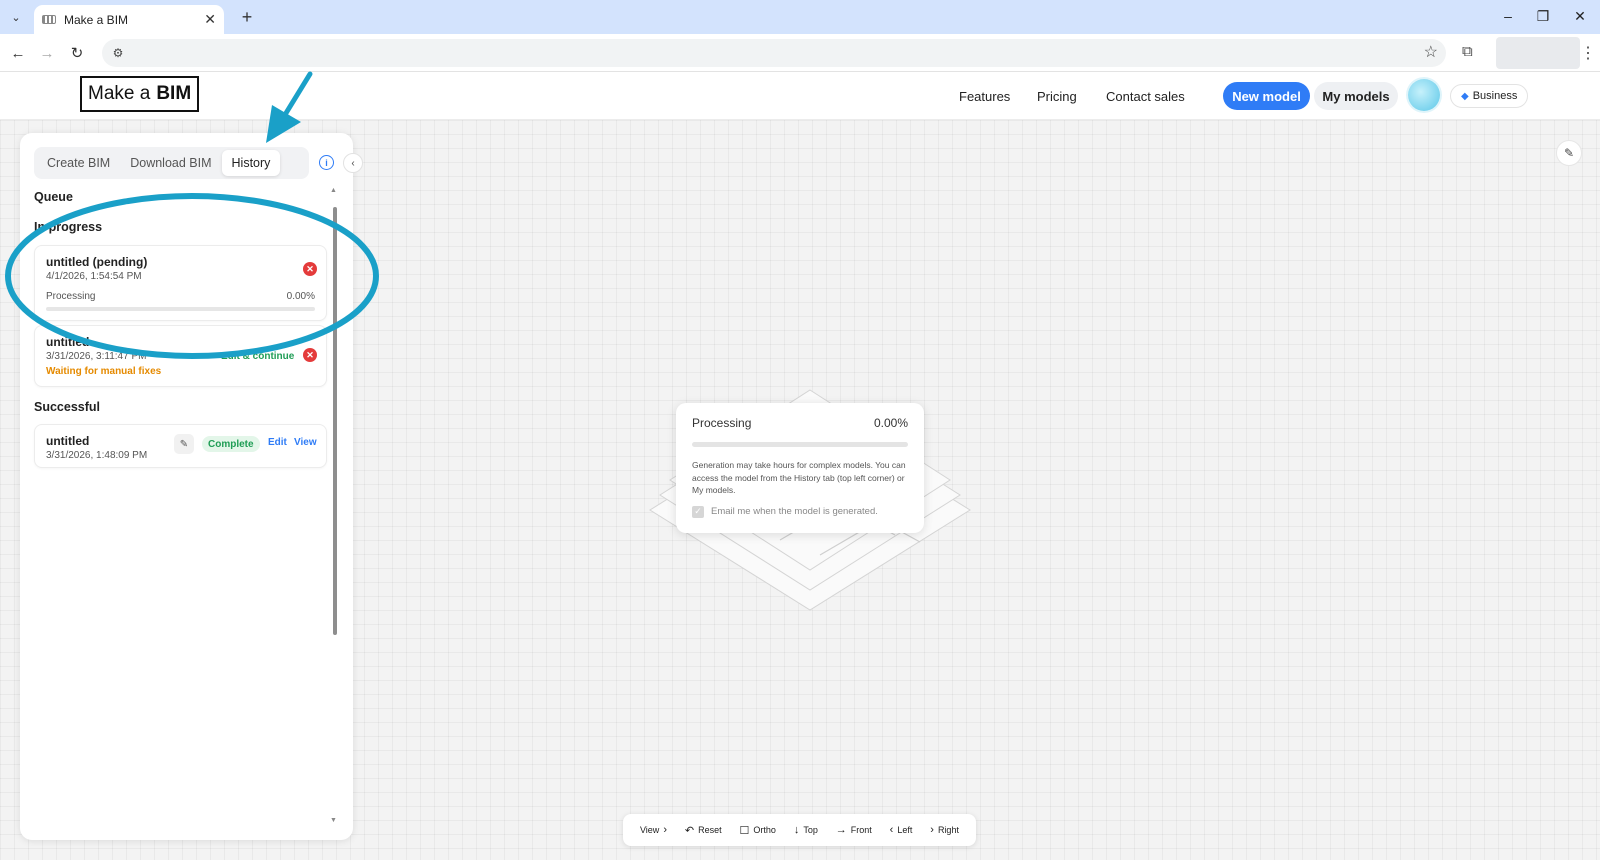  Describe the element at coordinates (247, 17) in the screenshot. I see `new-tab-icon: +` at that location.